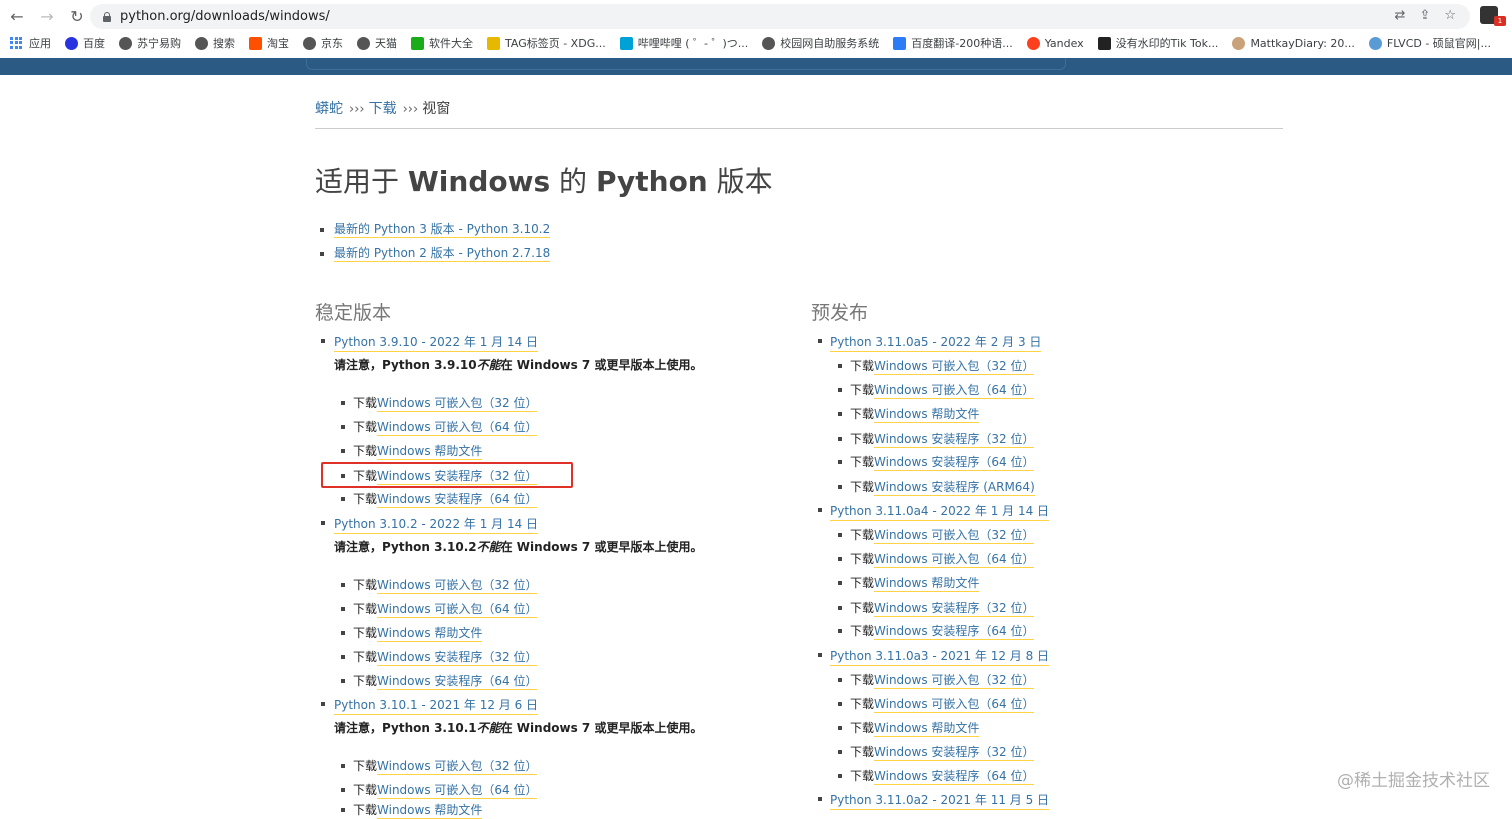 Image resolution: width=1512 pixels, height=819 pixels. I want to click on translate-icon, so click(900, 43).